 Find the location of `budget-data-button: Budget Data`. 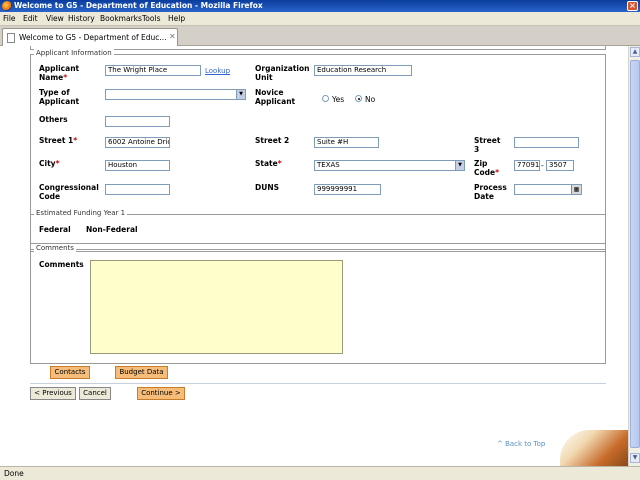

budget-data-button: Budget Data is located at coordinates (141, 372).